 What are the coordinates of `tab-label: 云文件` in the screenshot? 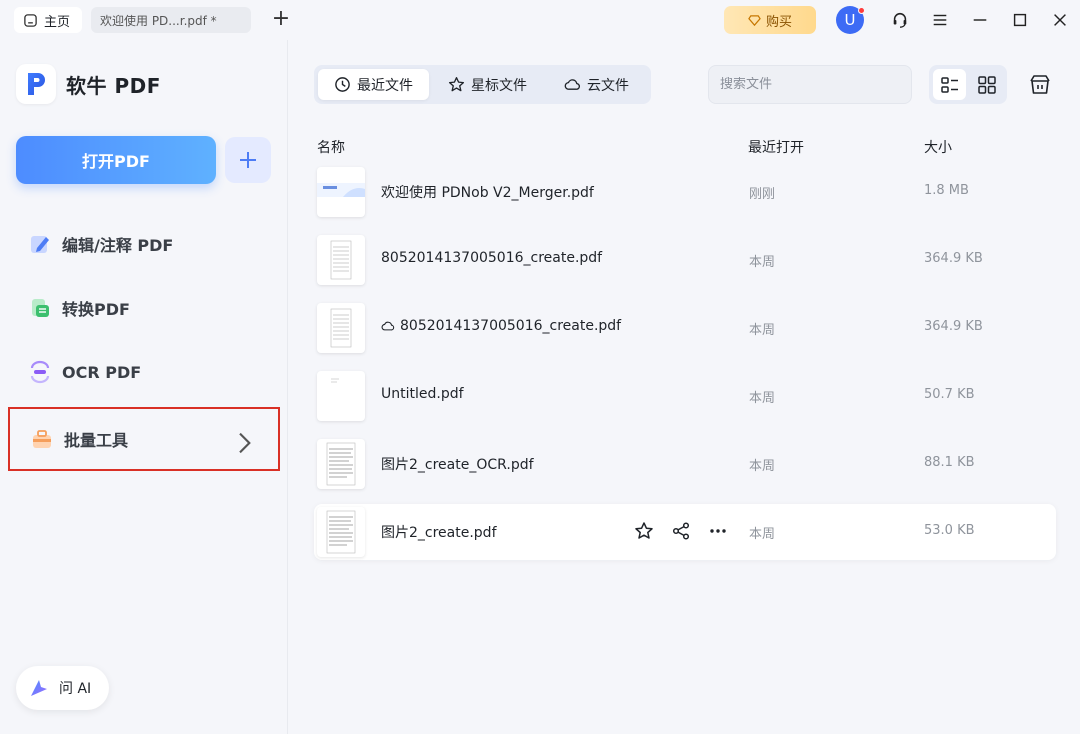 It's located at (608, 85).